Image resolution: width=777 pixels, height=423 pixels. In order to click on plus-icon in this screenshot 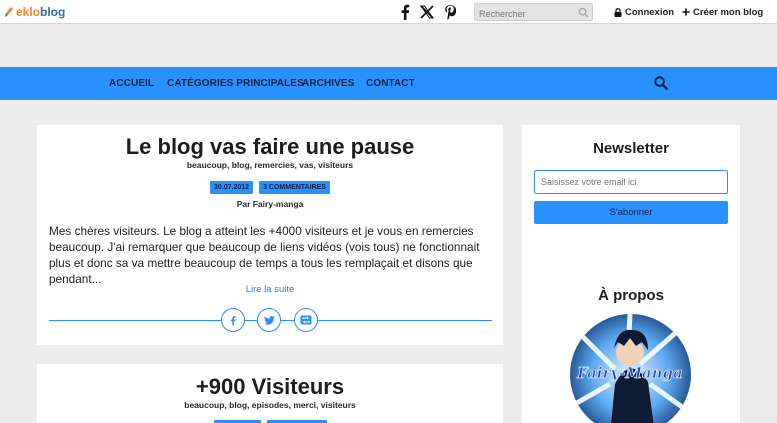, I will do `click(686, 12)`.